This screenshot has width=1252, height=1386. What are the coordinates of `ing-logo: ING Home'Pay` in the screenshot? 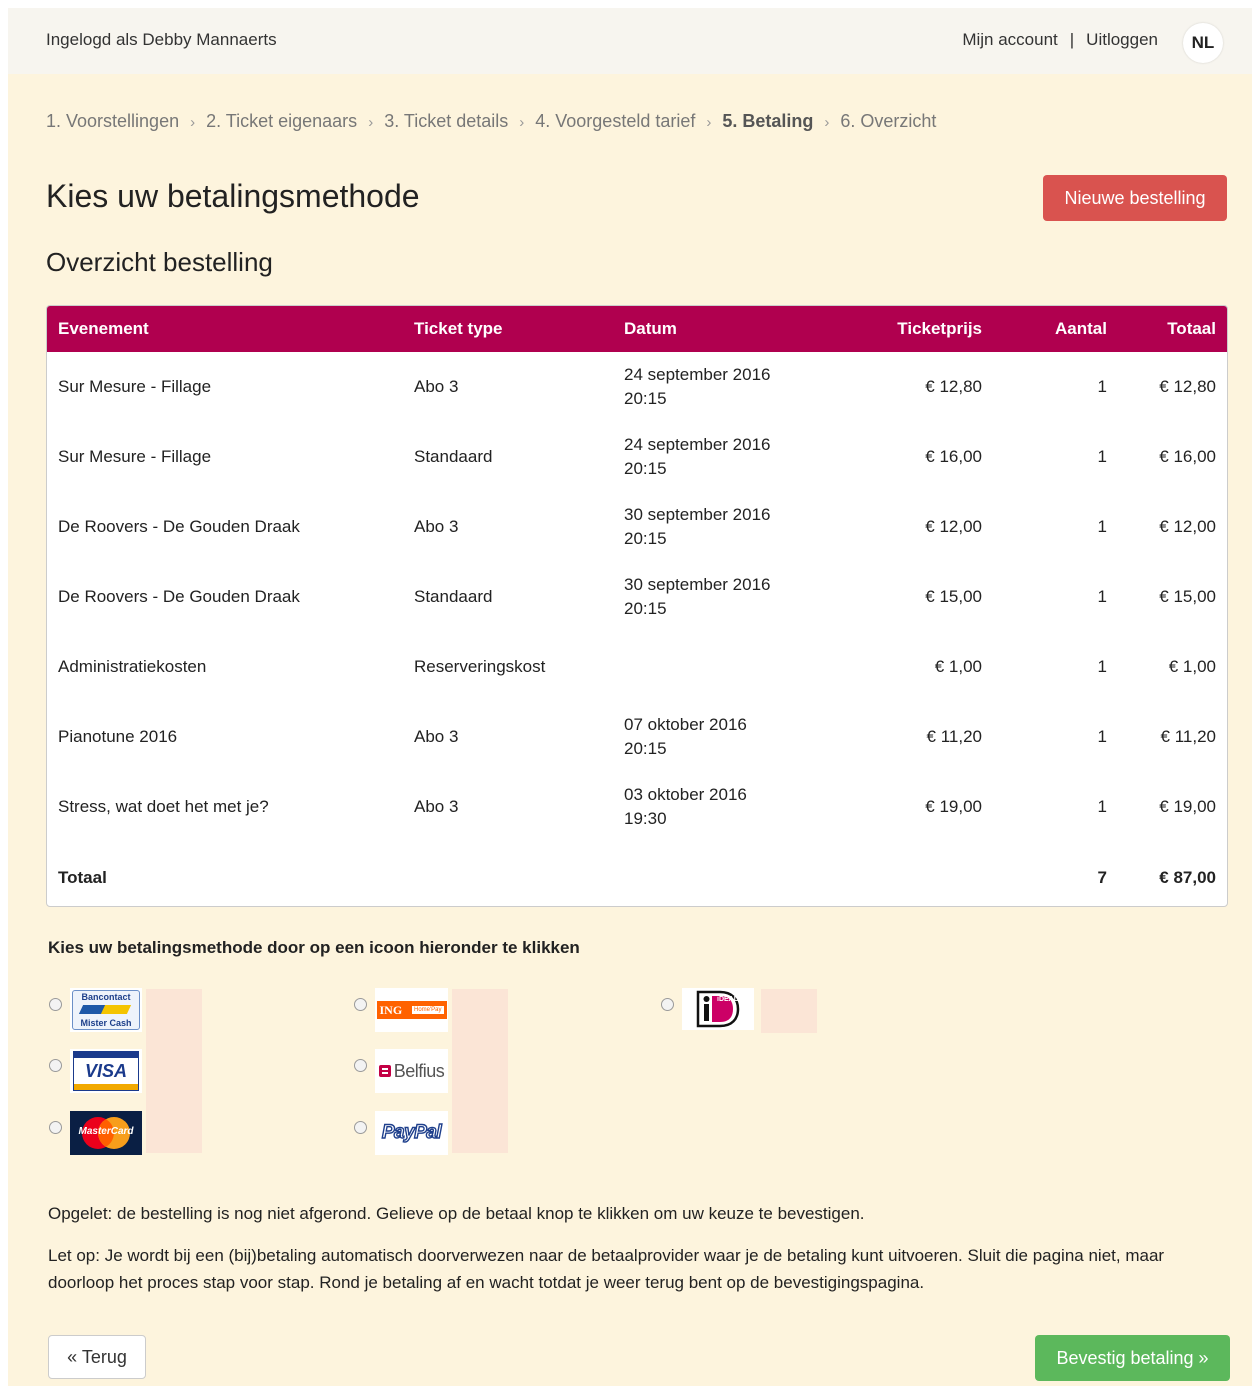 It's located at (411, 1010).